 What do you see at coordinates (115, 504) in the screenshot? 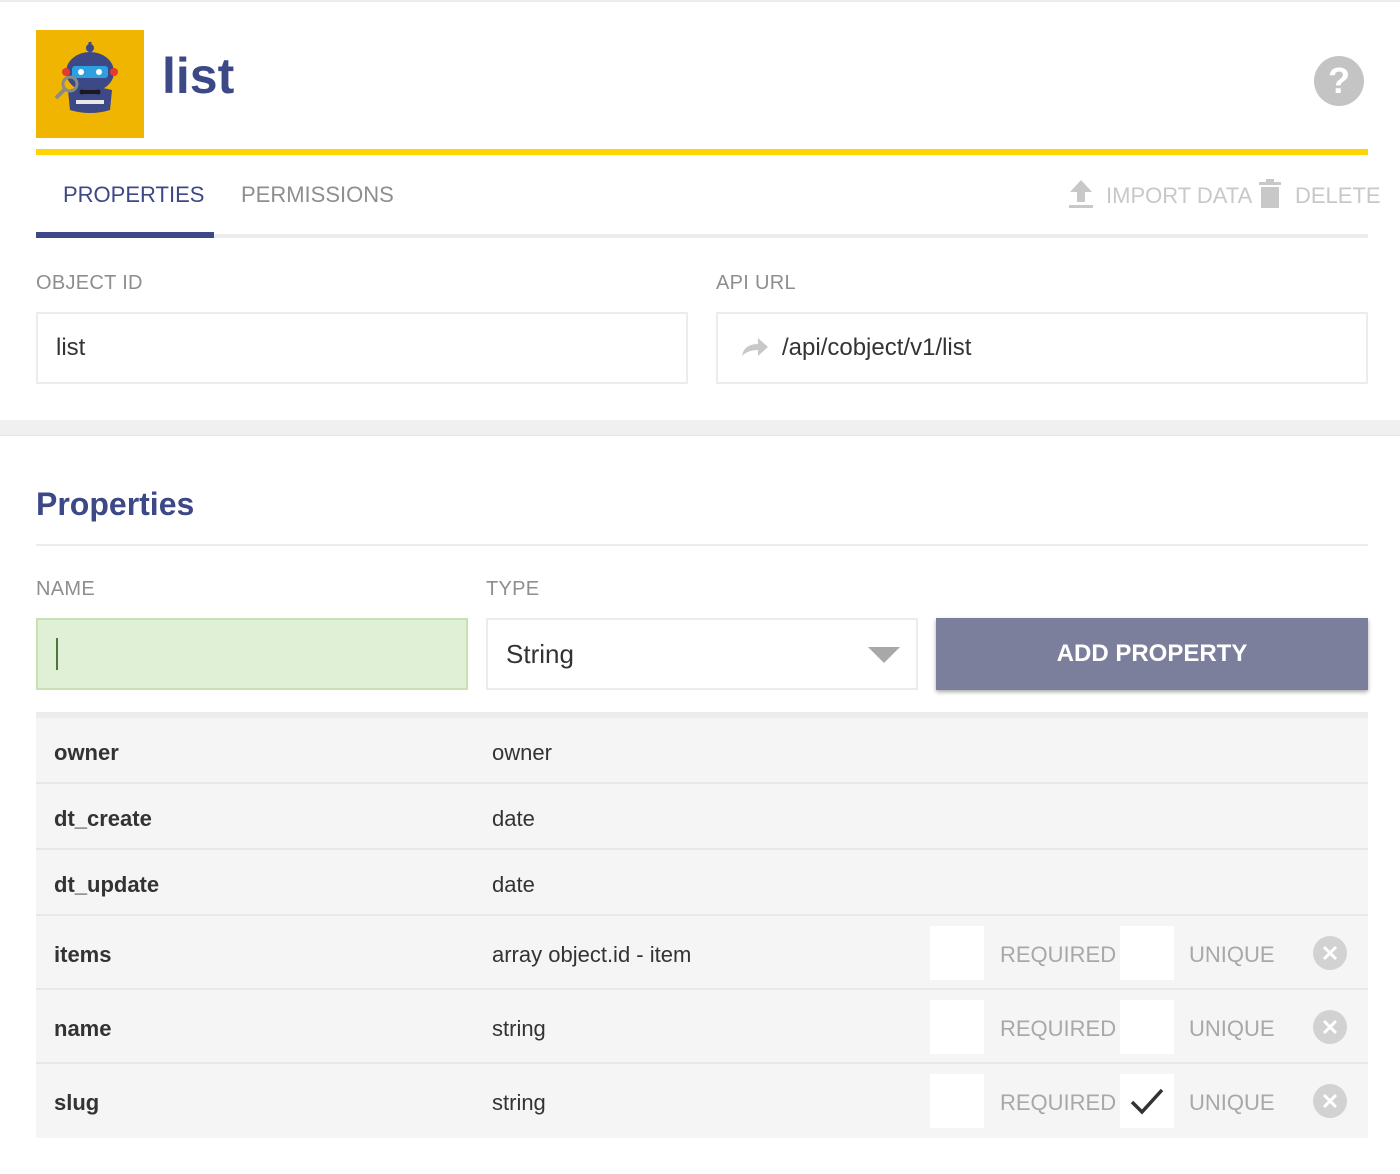
I see `properties-section-title: Properties` at bounding box center [115, 504].